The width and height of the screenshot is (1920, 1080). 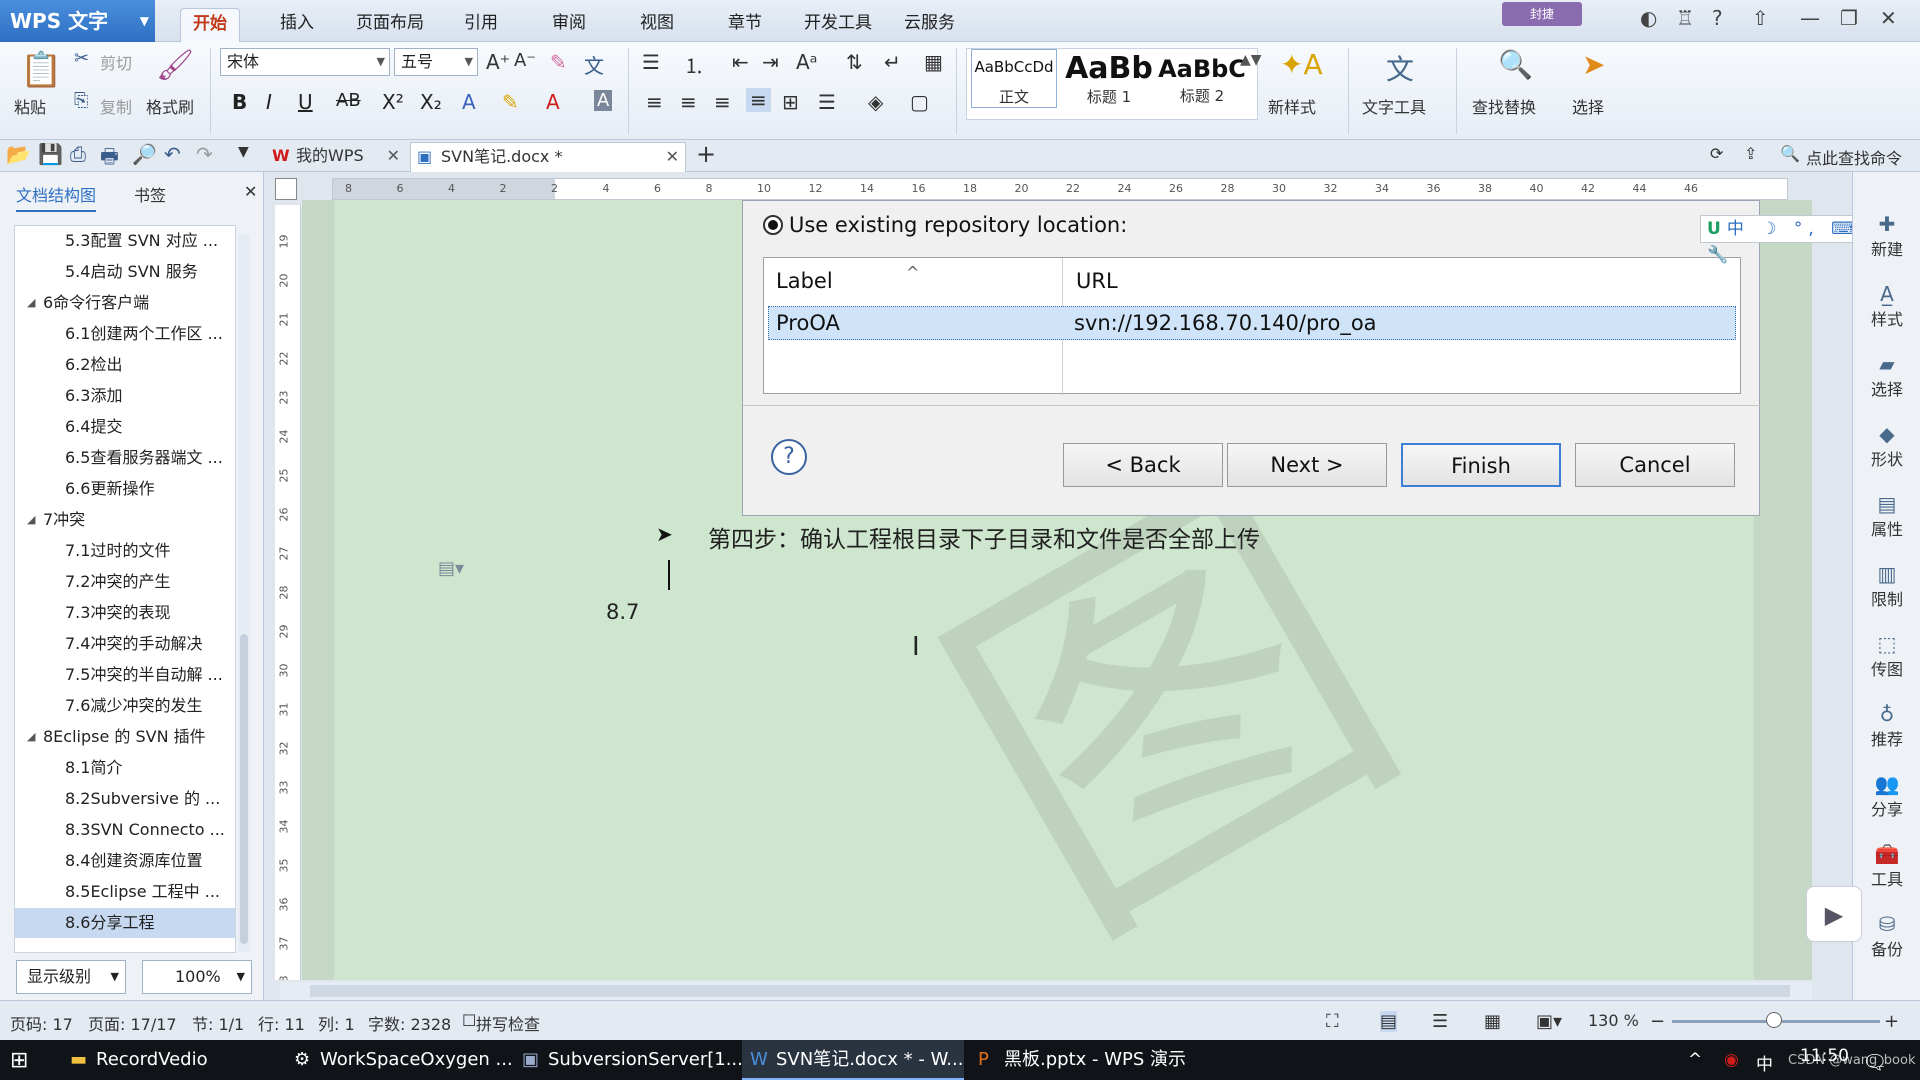 What do you see at coordinates (510, 102) in the screenshot?
I see `highlight-icon: ✎` at bounding box center [510, 102].